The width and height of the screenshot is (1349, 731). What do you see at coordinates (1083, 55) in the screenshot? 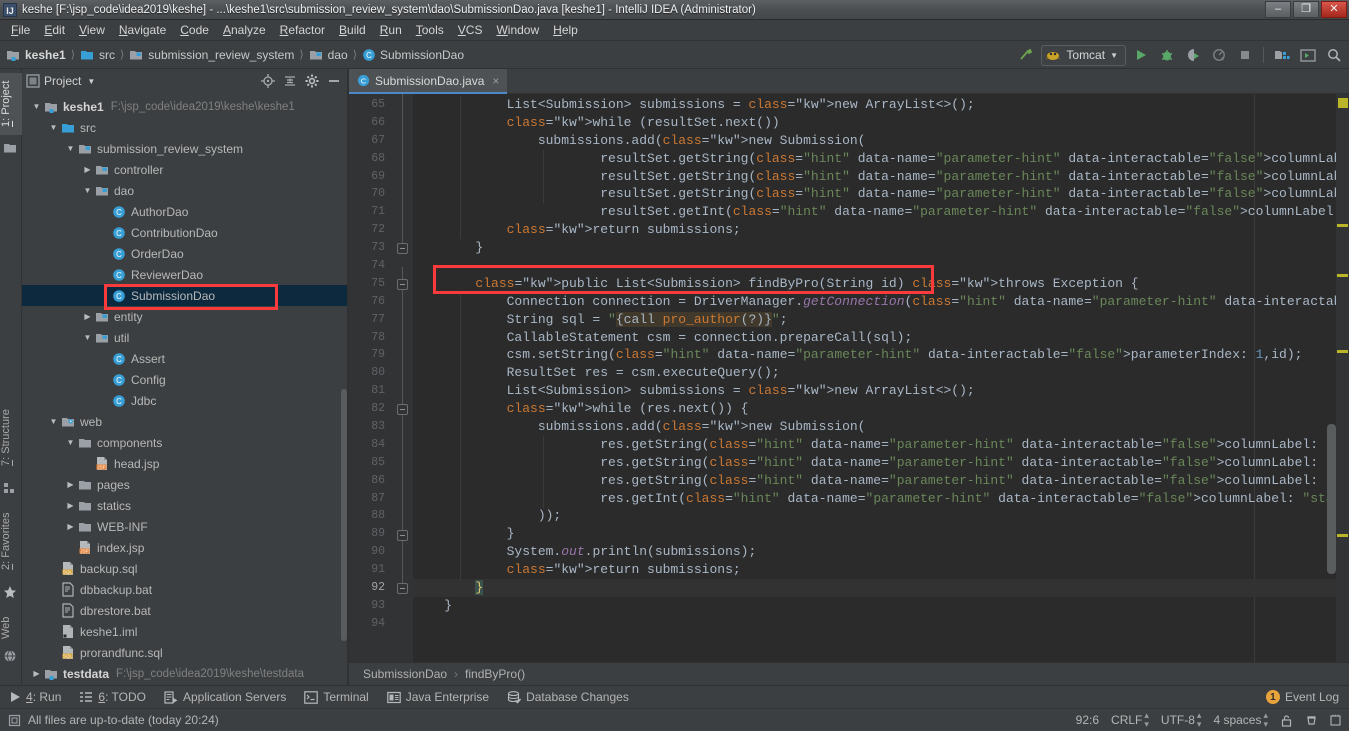
I see `run-configuration-selector: Tomcat ▼` at bounding box center [1083, 55].